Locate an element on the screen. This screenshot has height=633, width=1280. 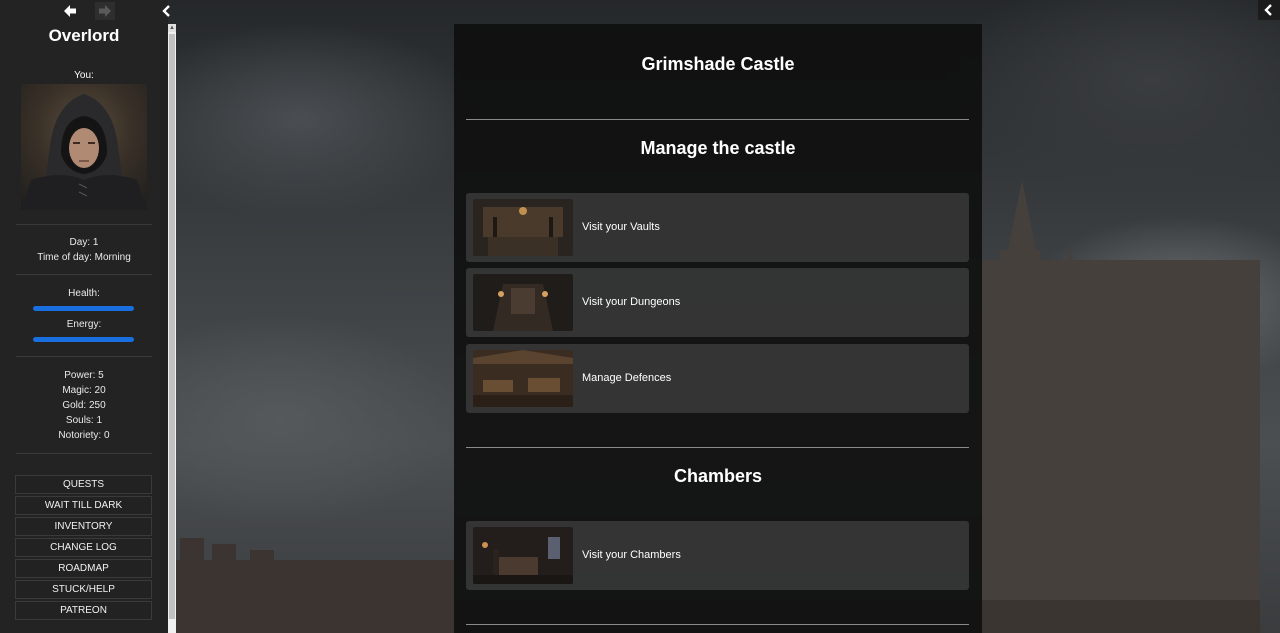
scrollbar-thumb is located at coordinates (172, 326).